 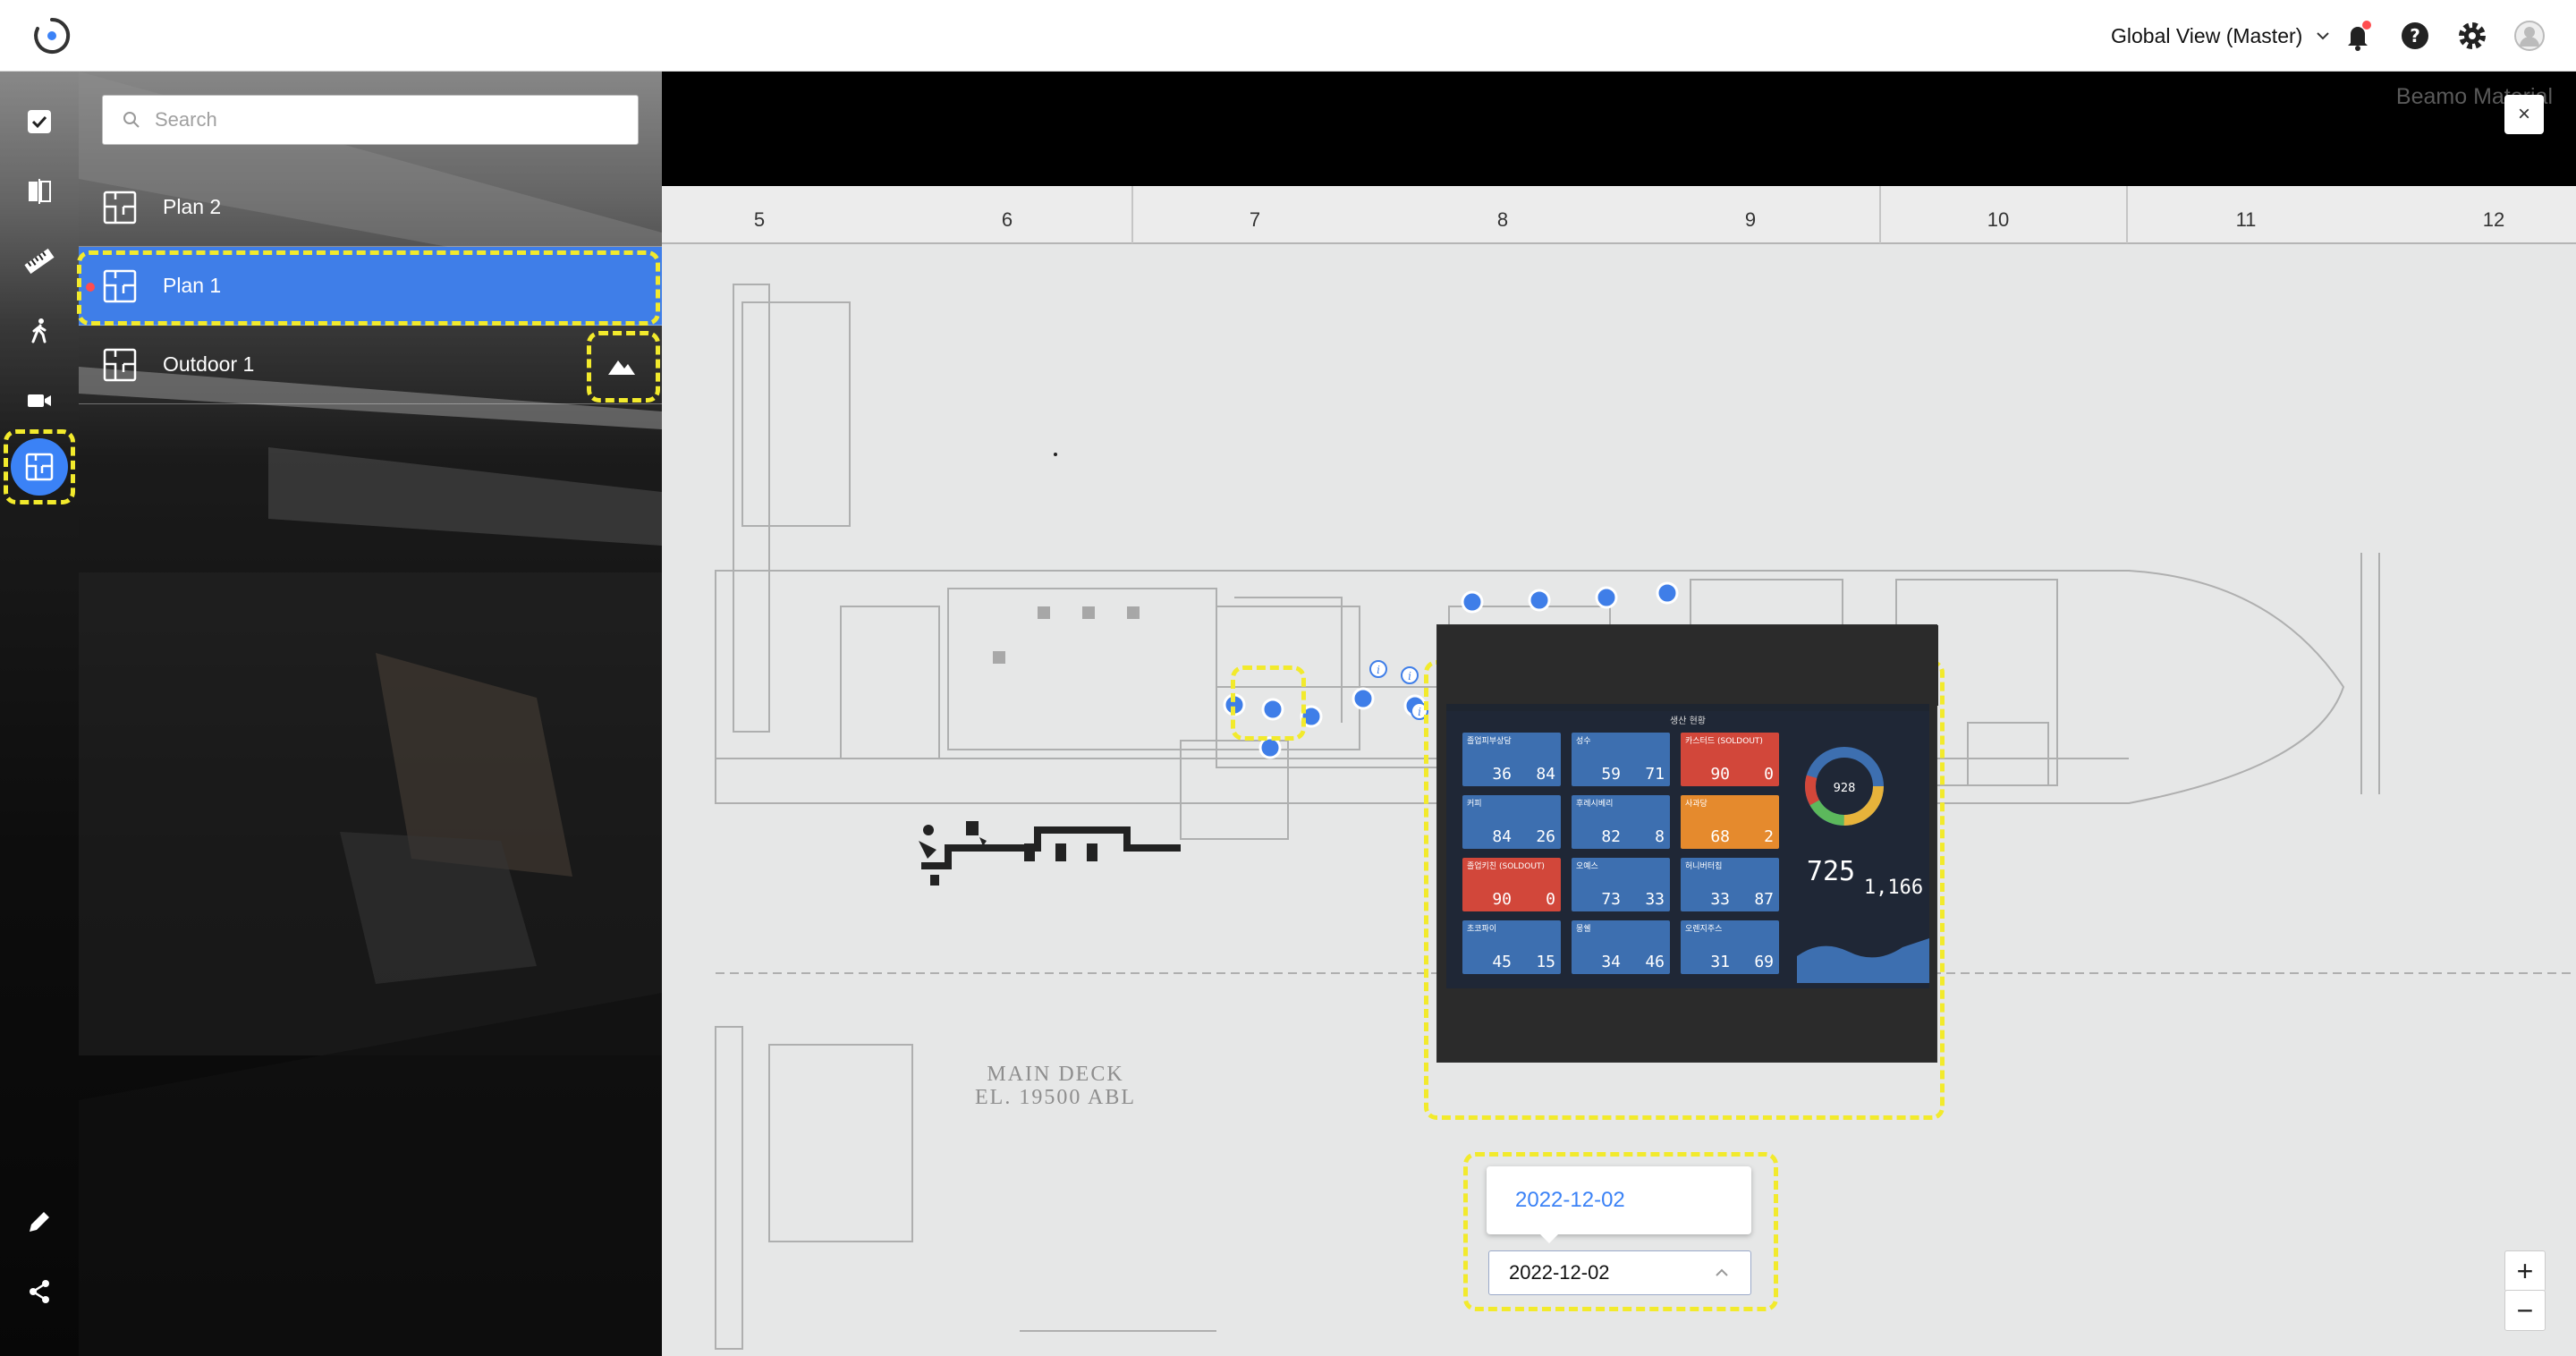 What do you see at coordinates (2529, 36) in the screenshot?
I see `user-avatar-icon` at bounding box center [2529, 36].